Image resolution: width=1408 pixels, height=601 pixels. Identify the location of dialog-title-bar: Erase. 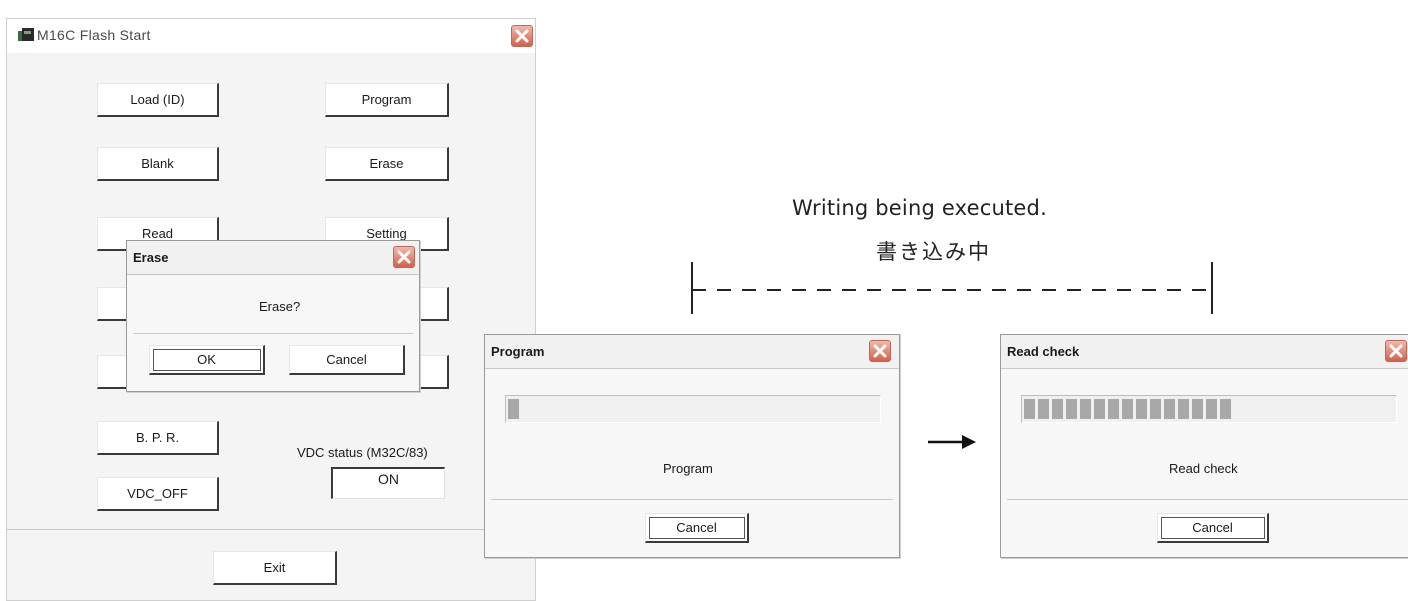
(273, 258).